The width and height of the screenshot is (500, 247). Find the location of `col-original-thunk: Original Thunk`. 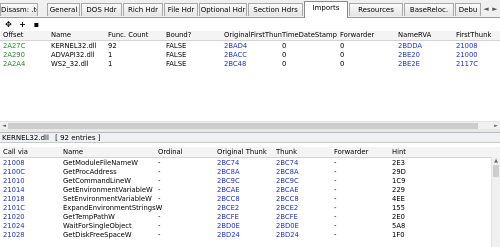

col-original-thunk: Original Thunk is located at coordinates (241, 152).